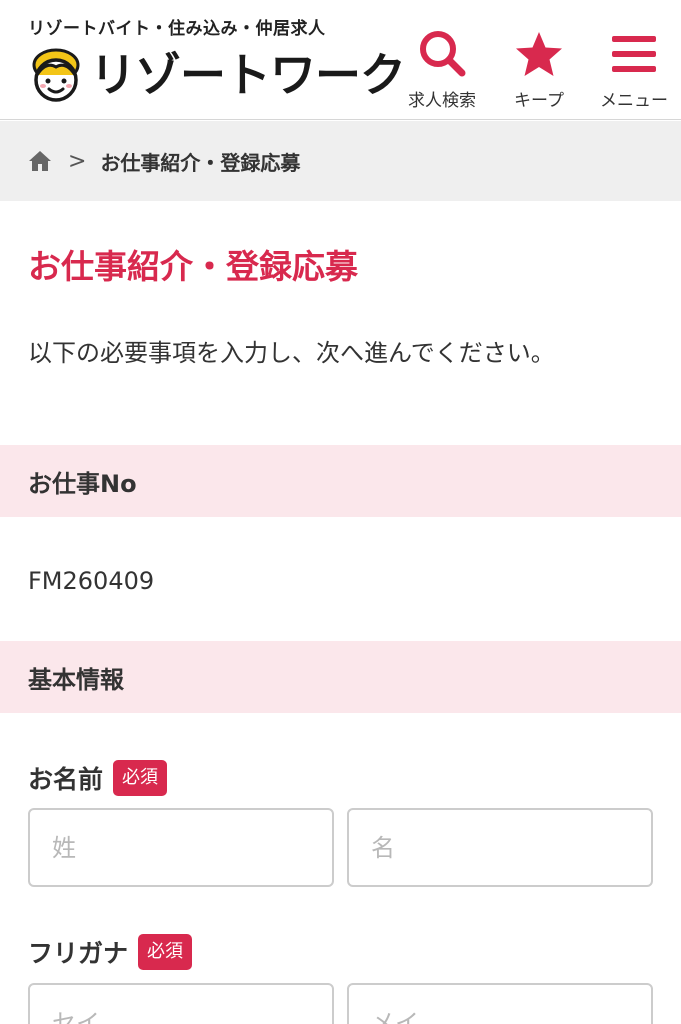  I want to click on site-logo: リゾートワーク, so click(216, 75).